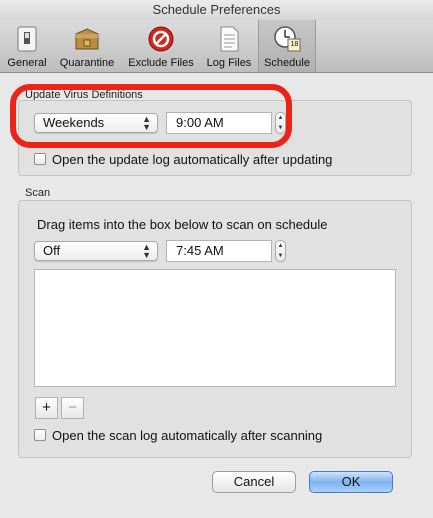  What do you see at coordinates (40, 159) in the screenshot?
I see `update-open-log-checkbox` at bounding box center [40, 159].